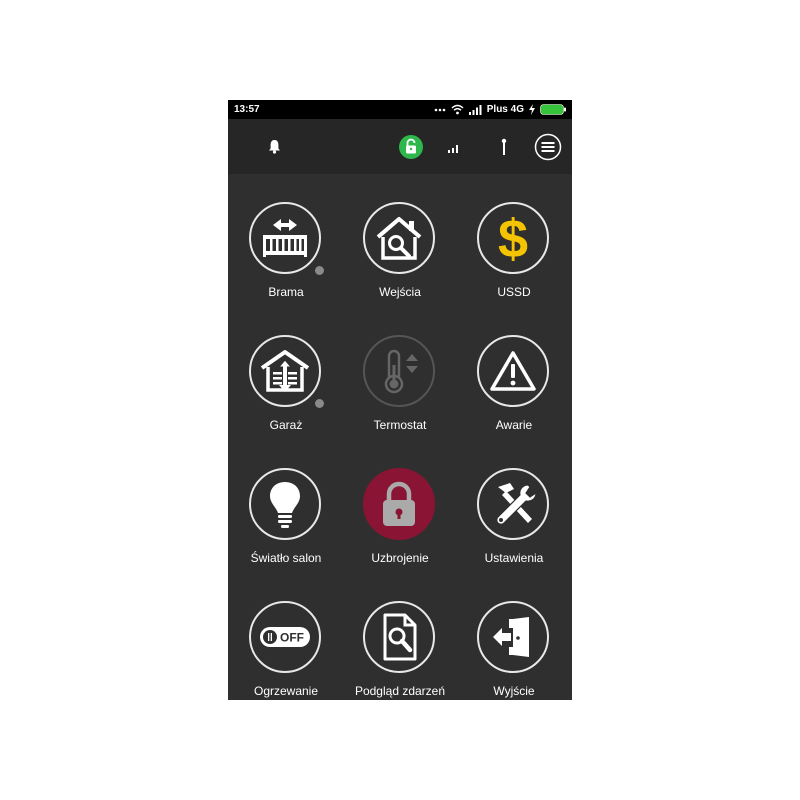 The height and width of the screenshot is (800, 800). I want to click on tile-garaz-button, so click(285, 371).